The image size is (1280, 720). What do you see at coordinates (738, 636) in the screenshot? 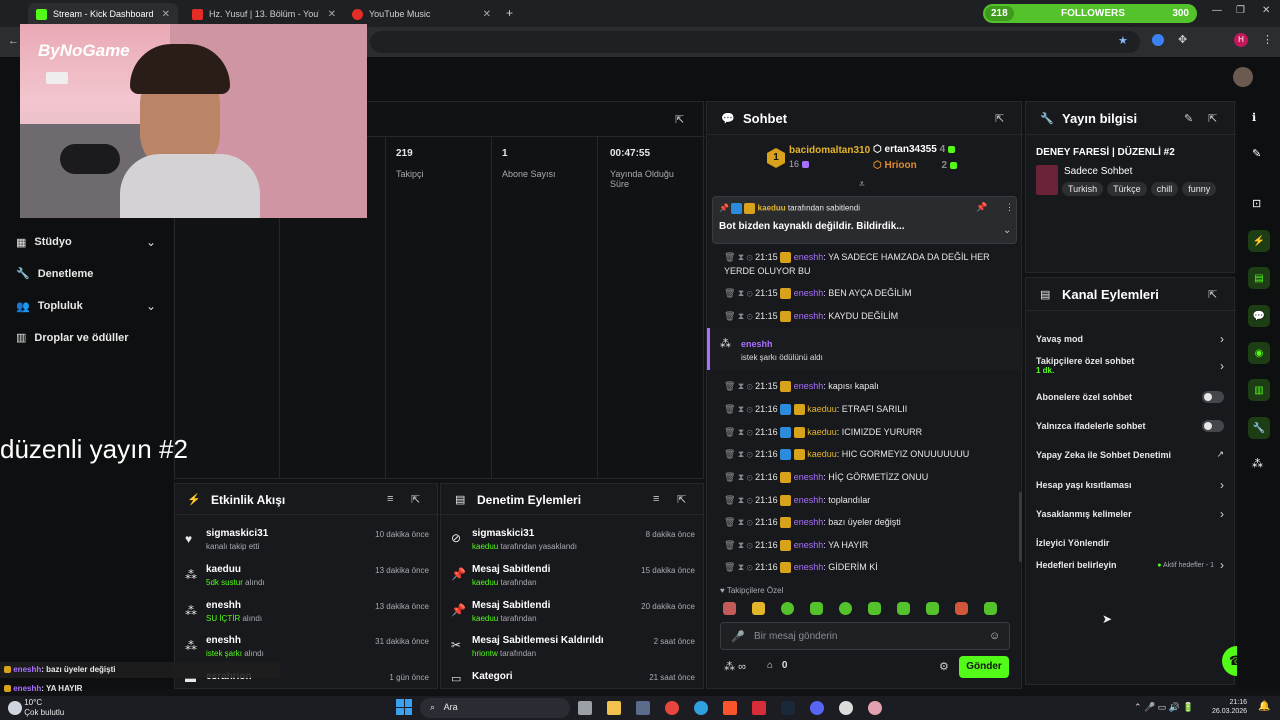
I see `microphone-icon: 🎤` at bounding box center [738, 636].